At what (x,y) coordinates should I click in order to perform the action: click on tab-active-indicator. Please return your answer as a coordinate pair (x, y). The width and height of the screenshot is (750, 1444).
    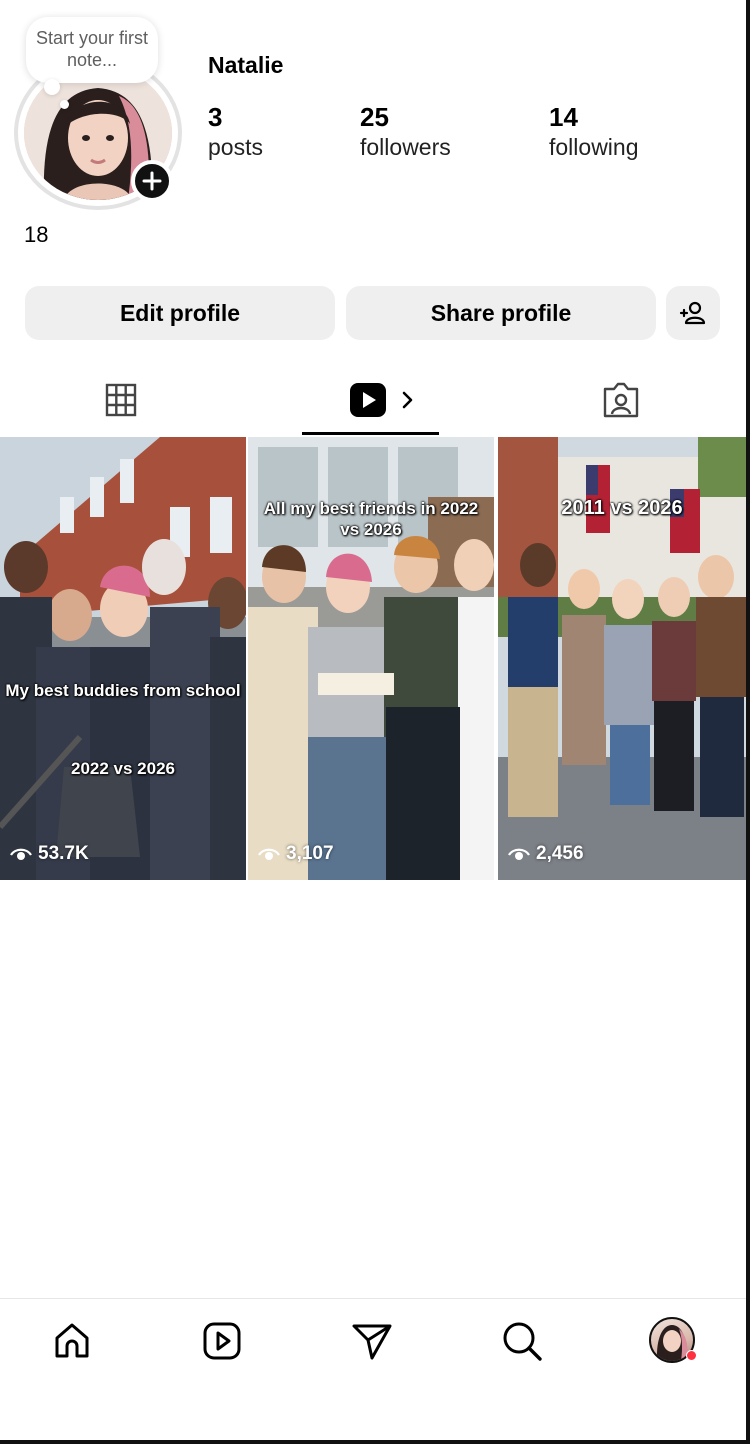
    Looking at the image, I should click on (370, 433).